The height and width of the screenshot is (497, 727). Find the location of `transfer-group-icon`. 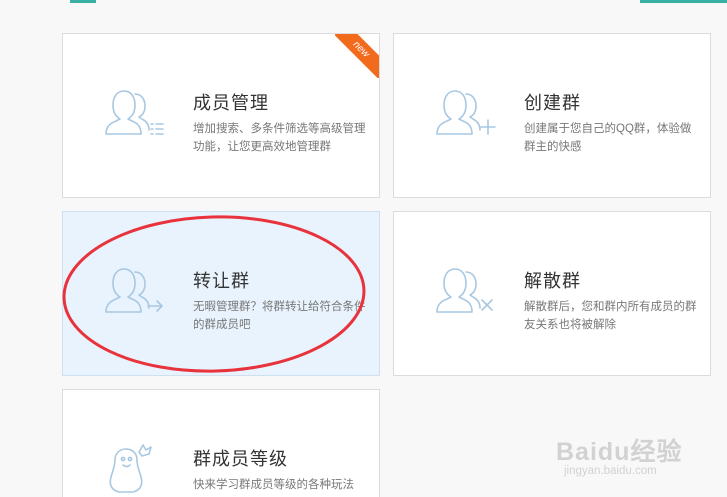

transfer-group-icon is located at coordinates (134, 290).